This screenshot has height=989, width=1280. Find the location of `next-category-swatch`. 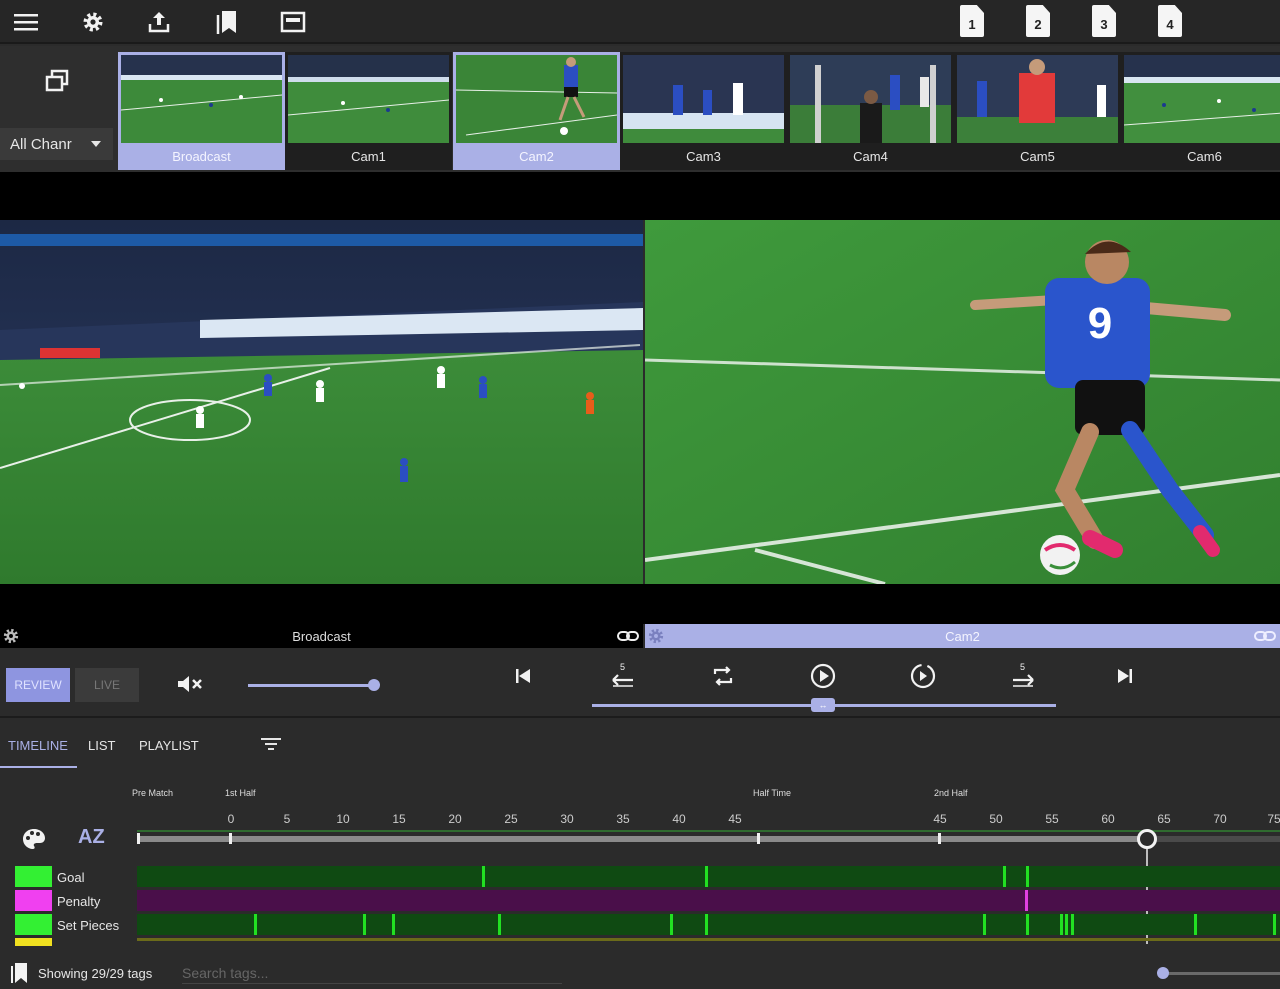

next-category-swatch is located at coordinates (33, 942).